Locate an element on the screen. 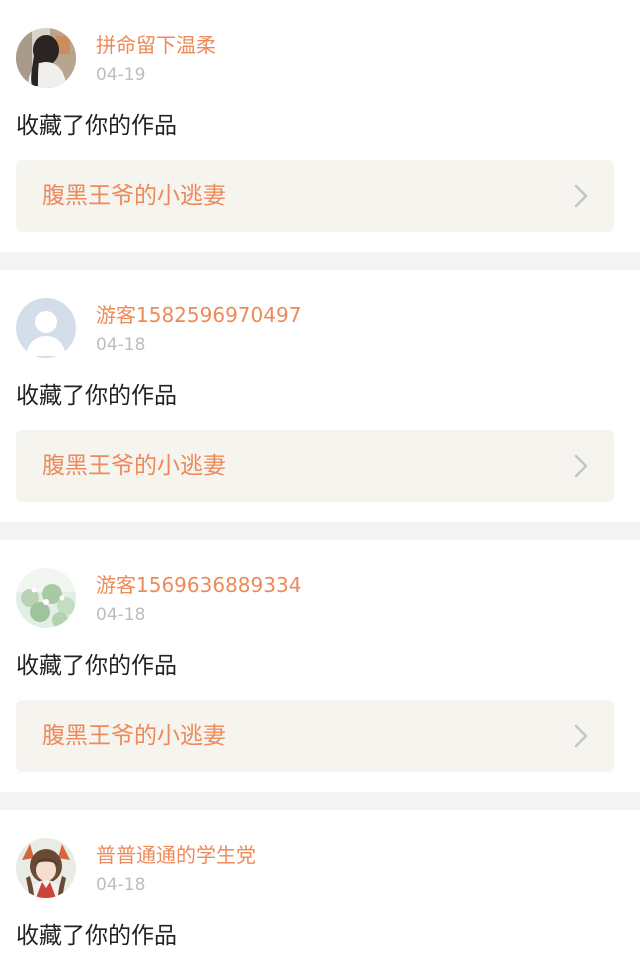  timestamp: 04-19 is located at coordinates (121, 75).